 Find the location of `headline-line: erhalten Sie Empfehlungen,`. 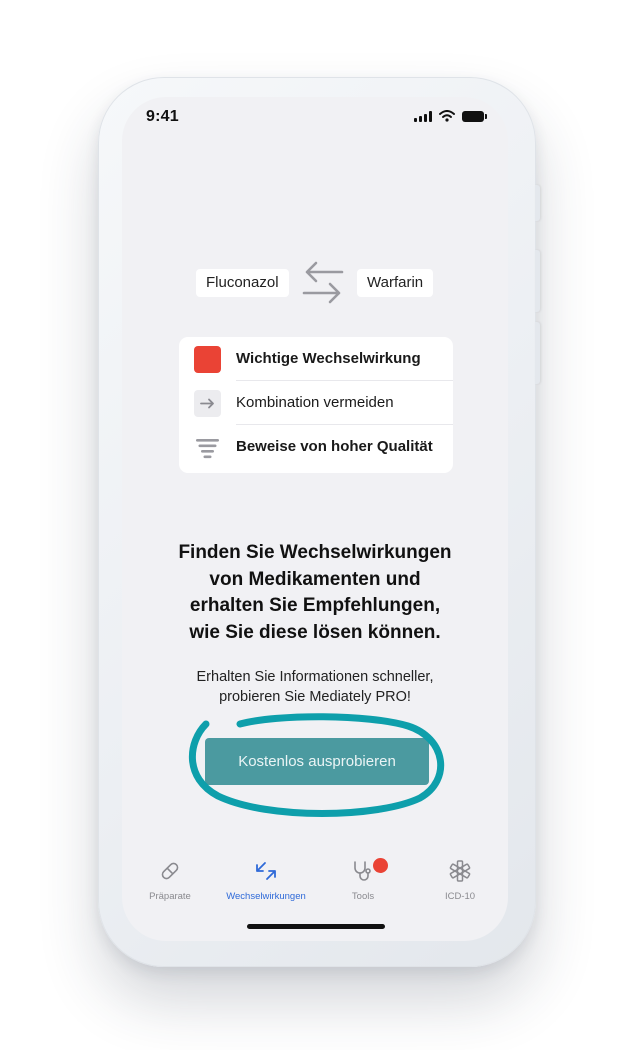

headline-line: erhalten Sie Empfehlungen, is located at coordinates (315, 605).